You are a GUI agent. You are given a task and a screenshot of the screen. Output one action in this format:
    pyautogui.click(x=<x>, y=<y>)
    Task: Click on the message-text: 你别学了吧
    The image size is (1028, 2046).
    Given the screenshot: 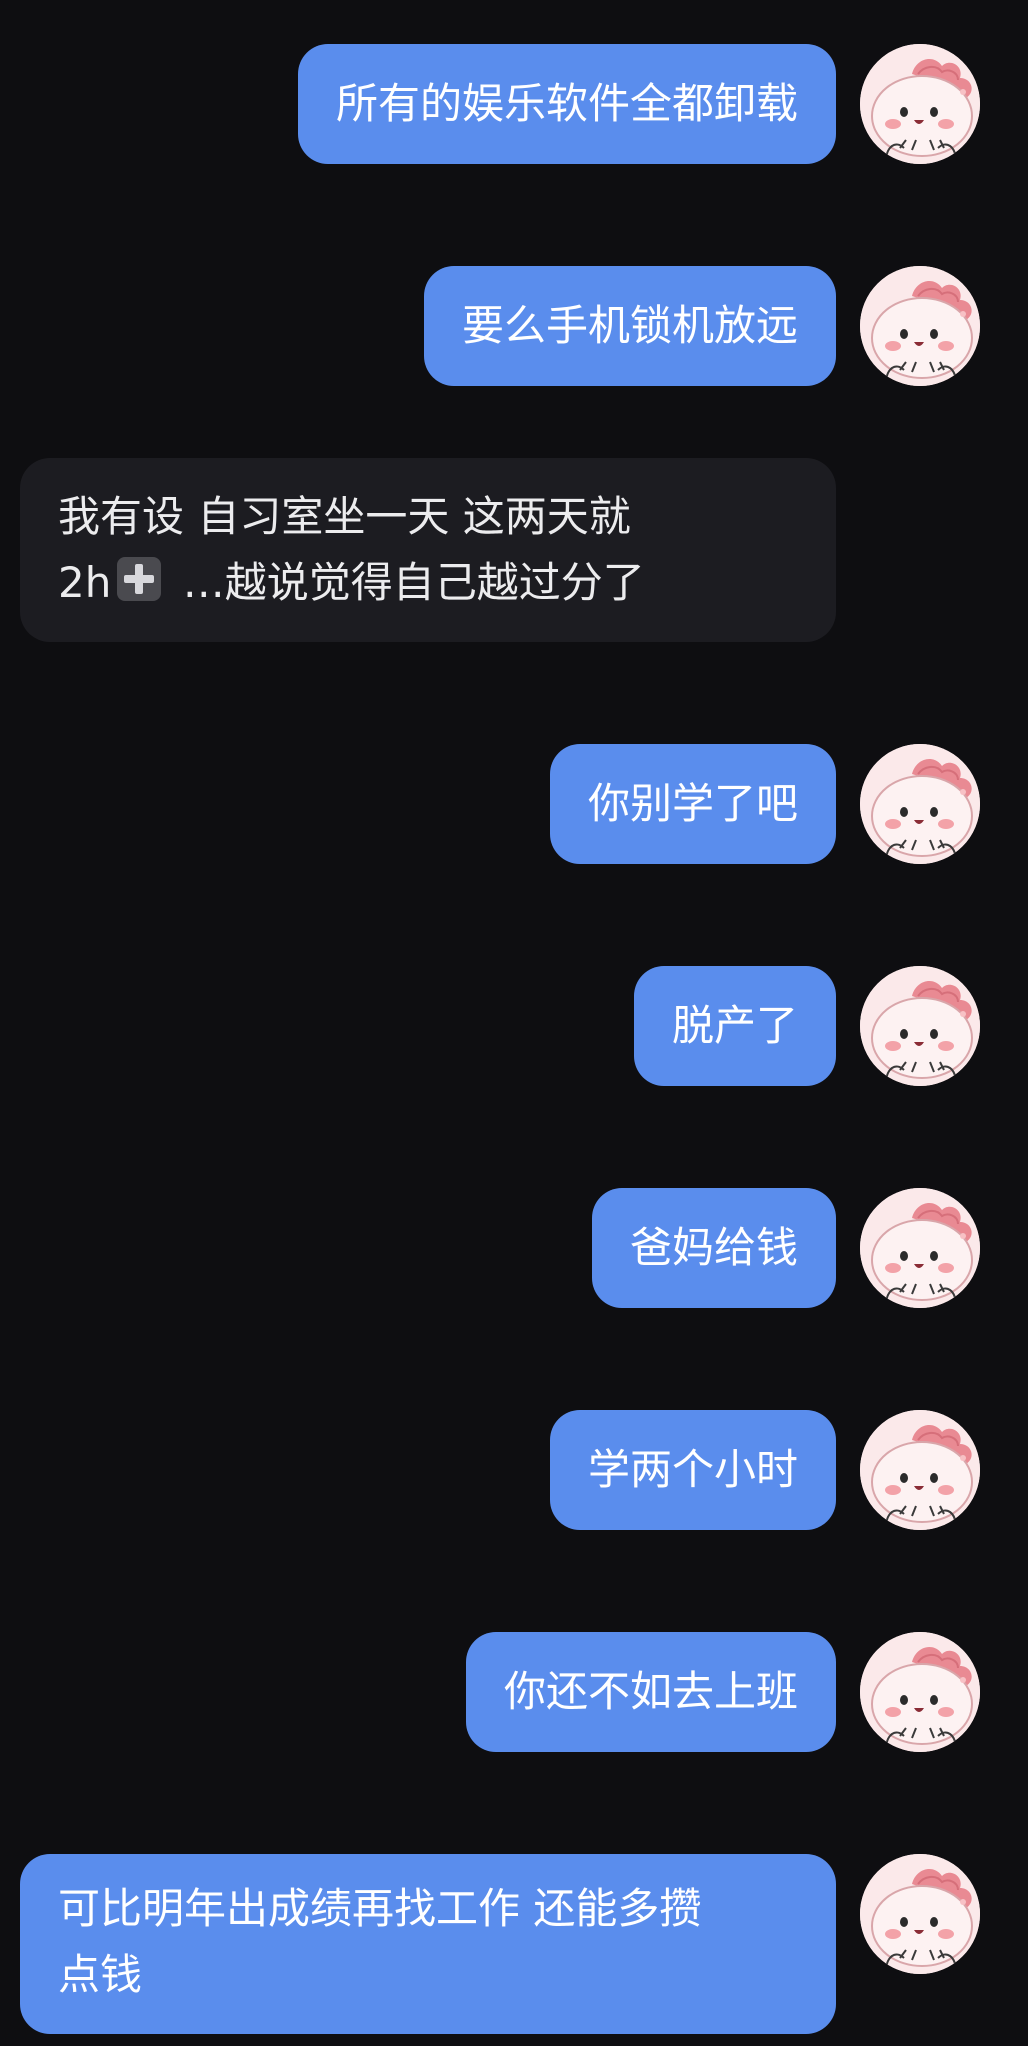 What is the action you would take?
    pyautogui.click(x=692, y=803)
    